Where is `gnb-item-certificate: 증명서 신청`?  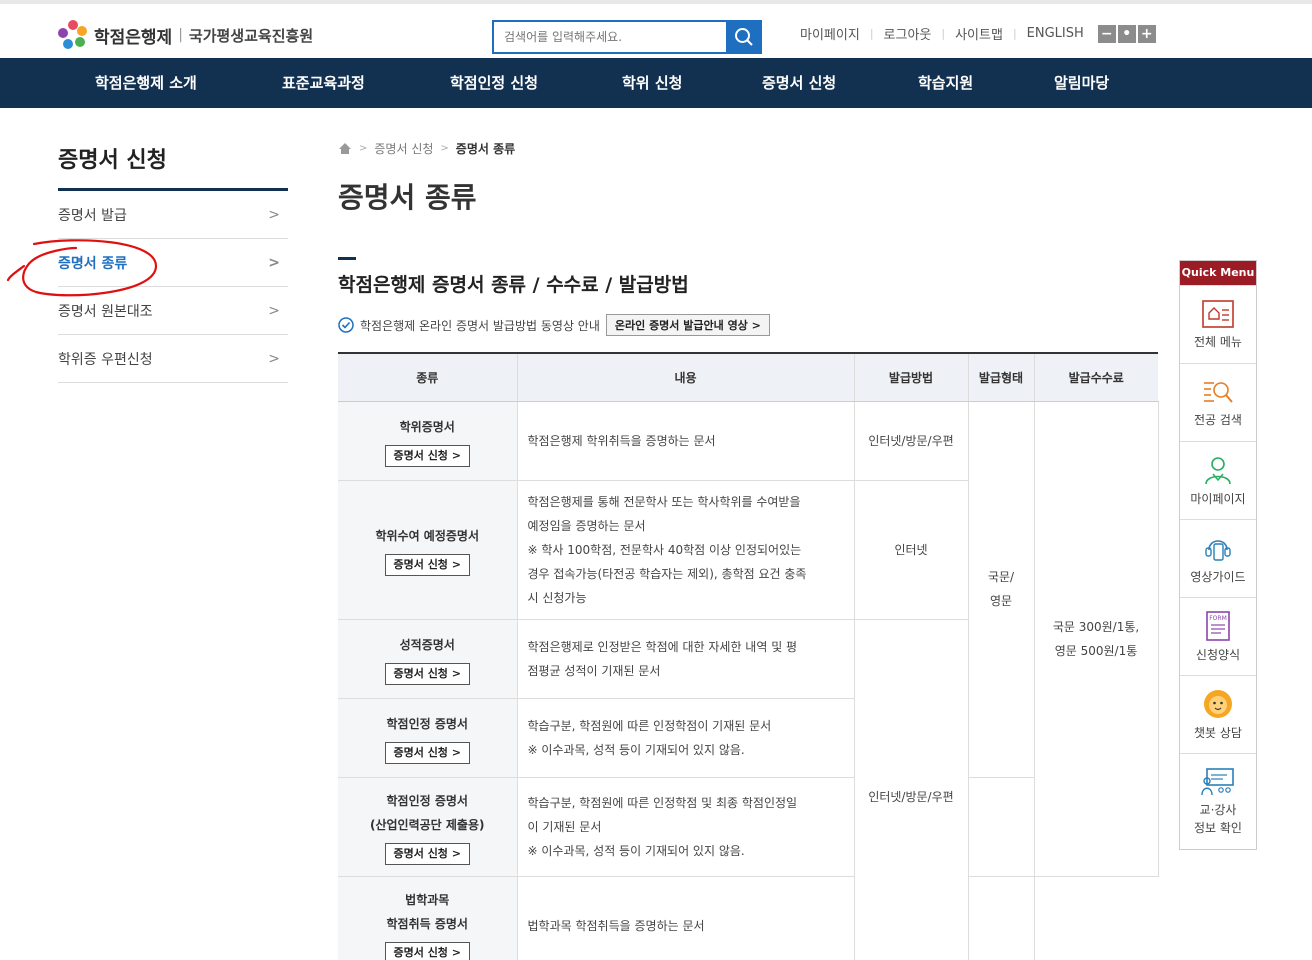
gnb-item-certificate: 증명서 신청 is located at coordinates (799, 83).